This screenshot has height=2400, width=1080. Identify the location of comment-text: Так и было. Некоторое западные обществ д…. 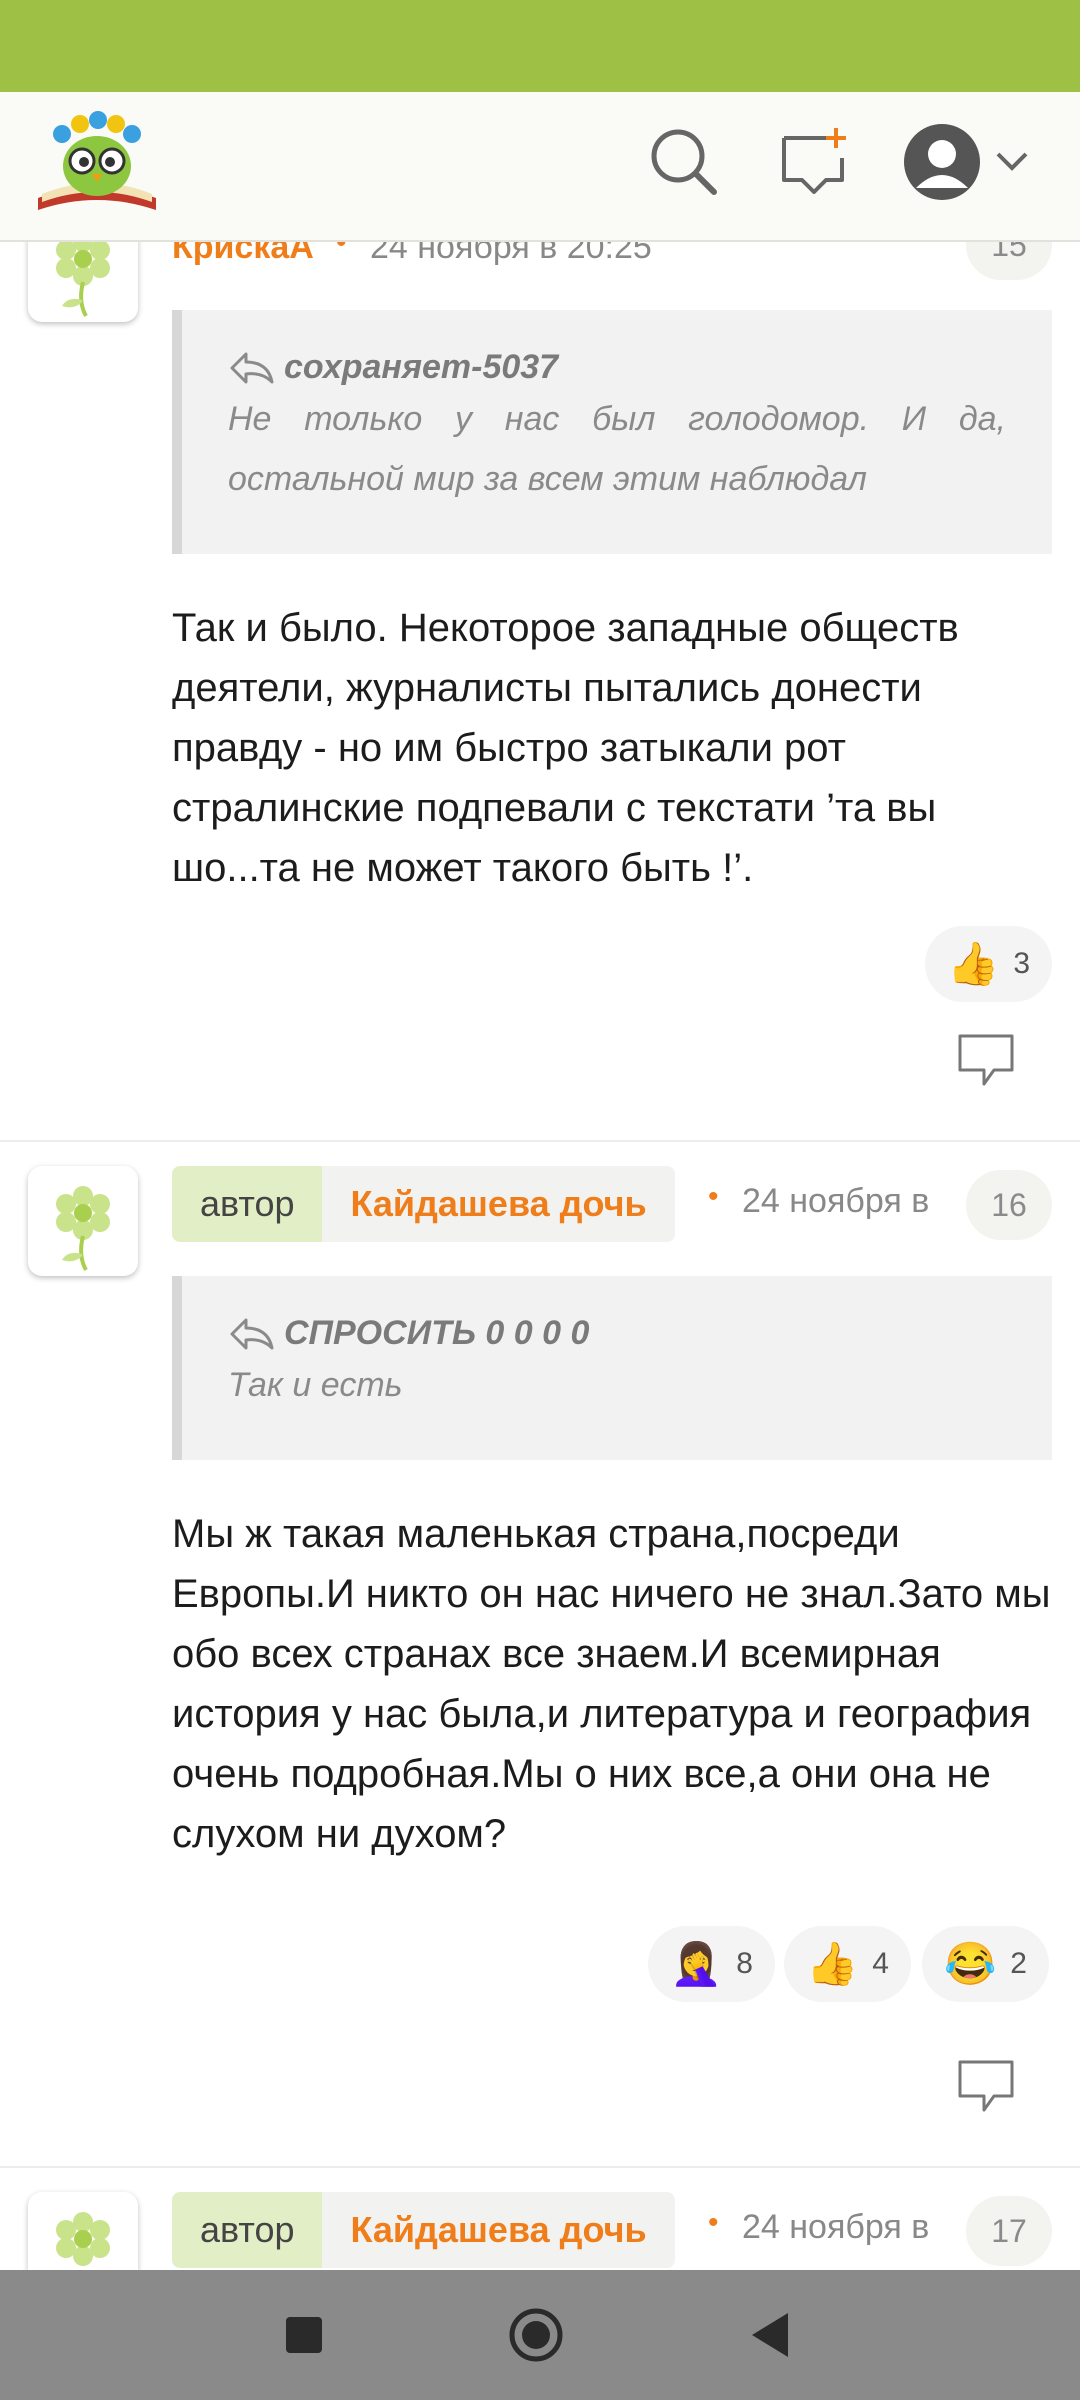
(565, 748).